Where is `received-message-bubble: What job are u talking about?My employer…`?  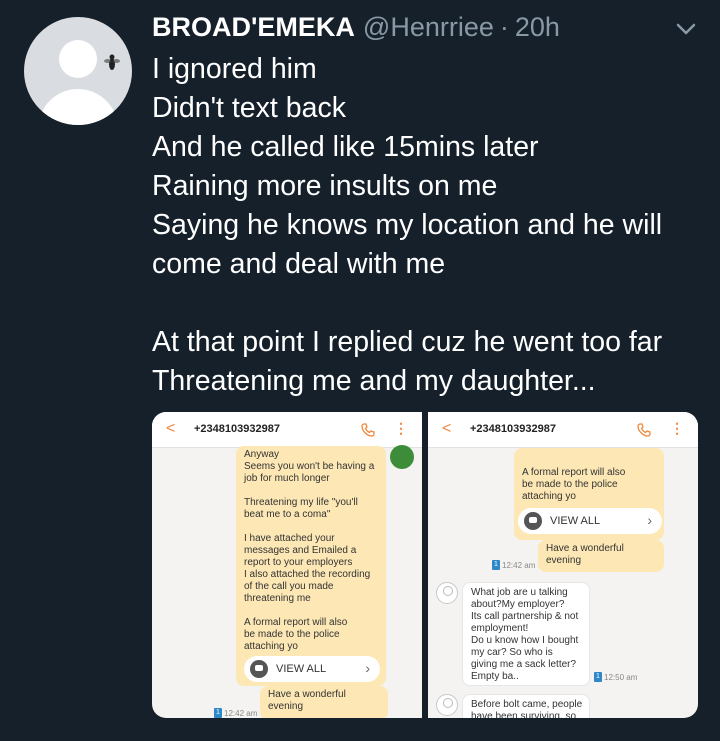 received-message-bubble: What job are u talking about?My employer… is located at coordinates (526, 634).